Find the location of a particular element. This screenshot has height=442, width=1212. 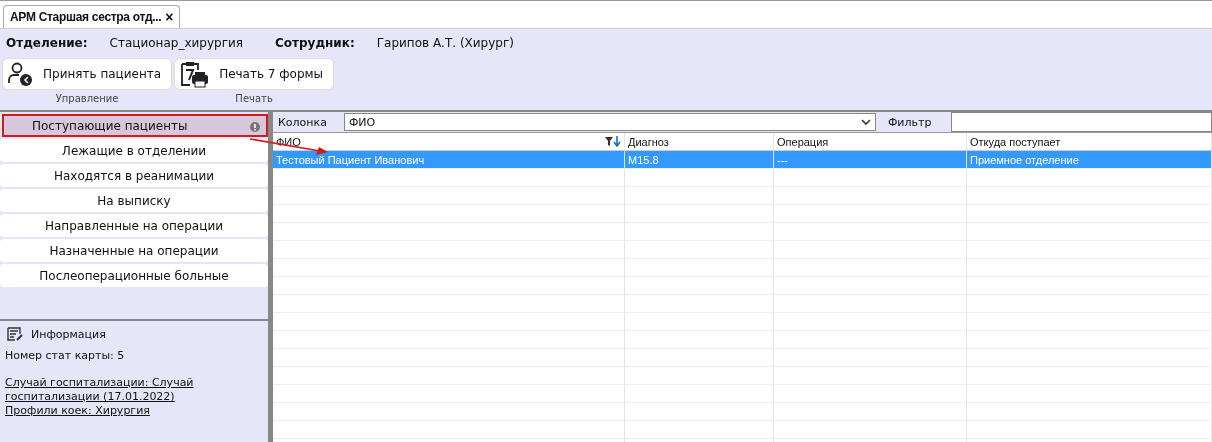

department-label: Отделение: is located at coordinates (47, 43).